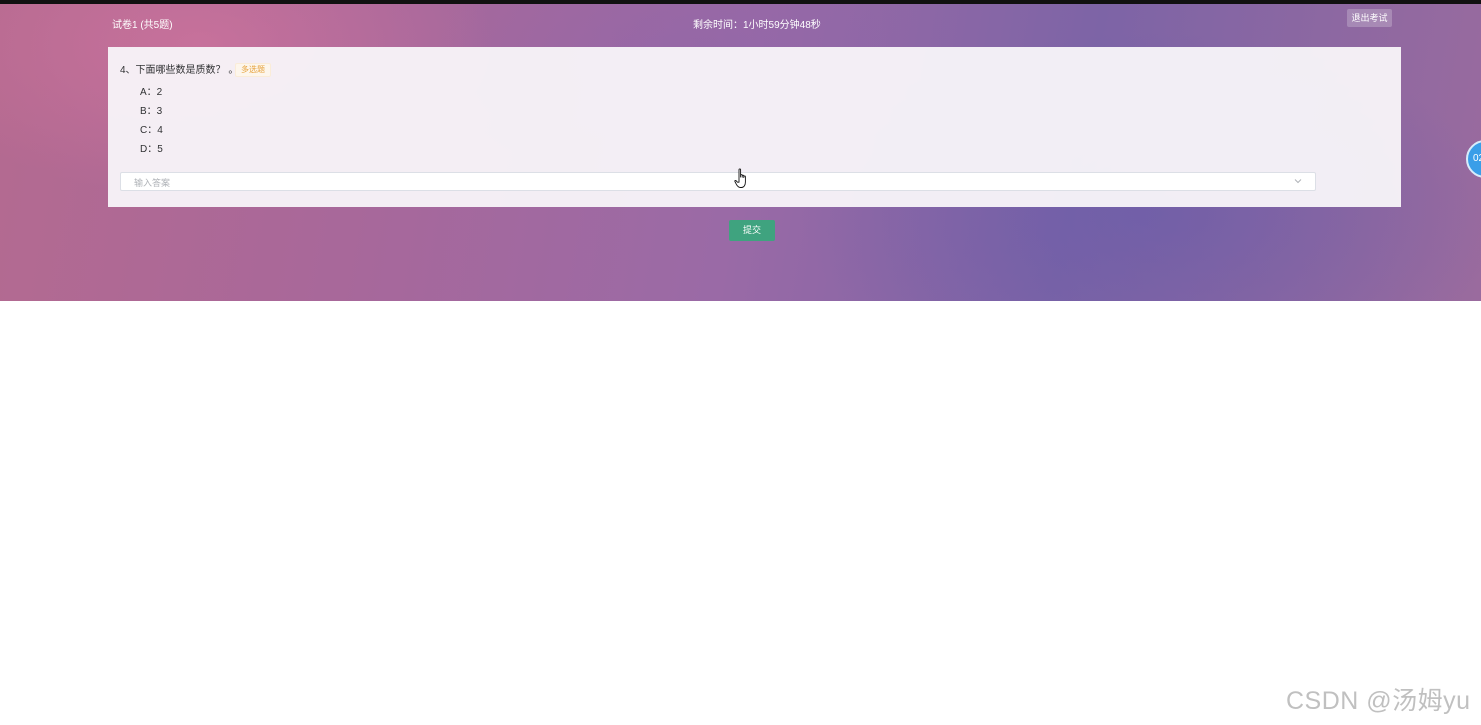  Describe the element at coordinates (1378, 701) in the screenshot. I see `csdn-watermark: CSDN @汤姆yu` at that location.